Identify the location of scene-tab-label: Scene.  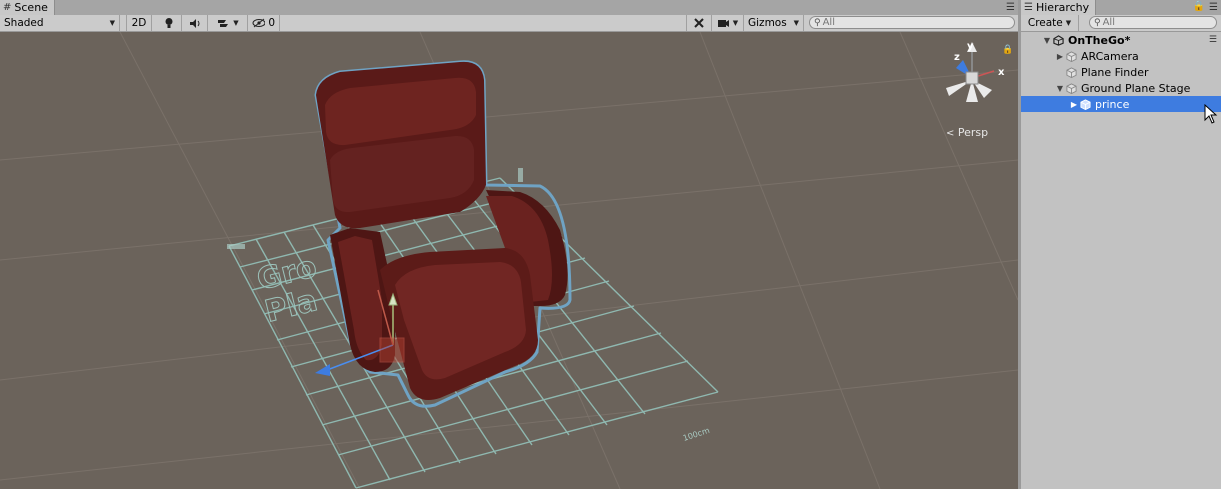
(31, 7).